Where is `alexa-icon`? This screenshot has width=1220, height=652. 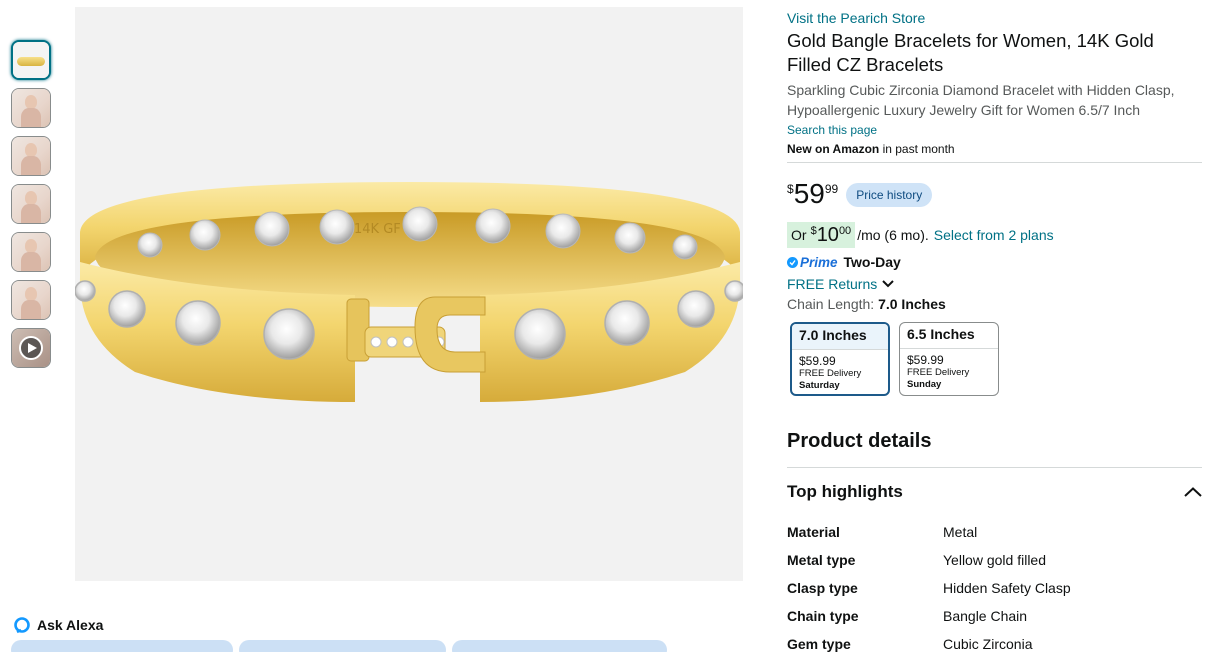
alexa-icon is located at coordinates (22, 625).